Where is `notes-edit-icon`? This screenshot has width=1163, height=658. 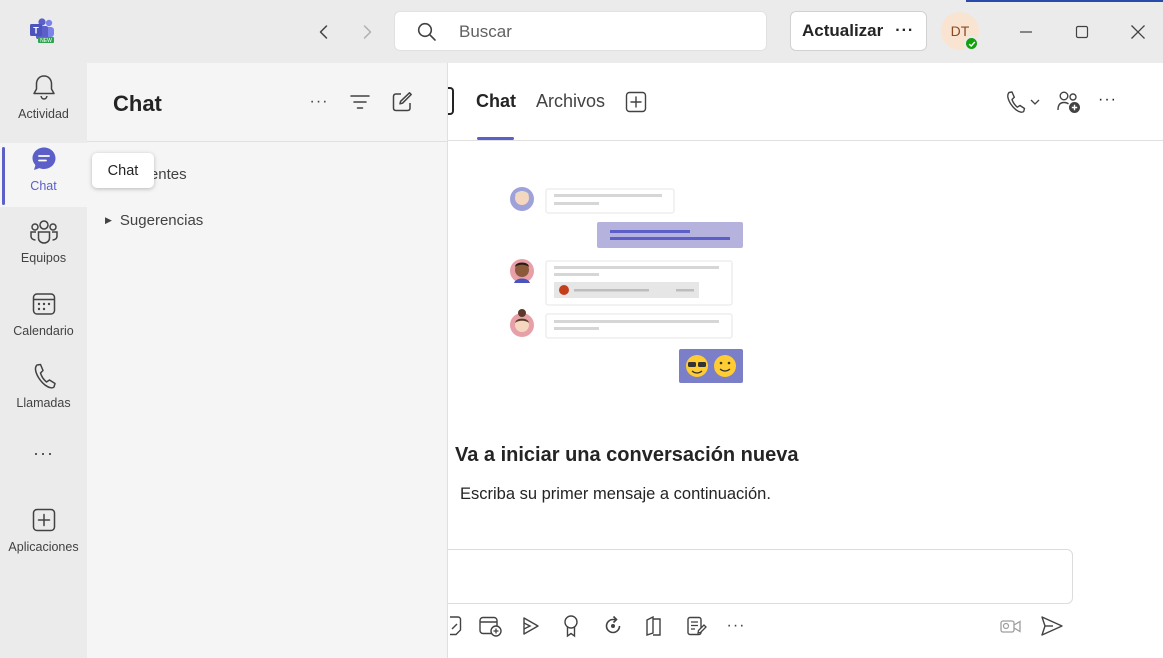
notes-edit-icon is located at coordinates (697, 626).